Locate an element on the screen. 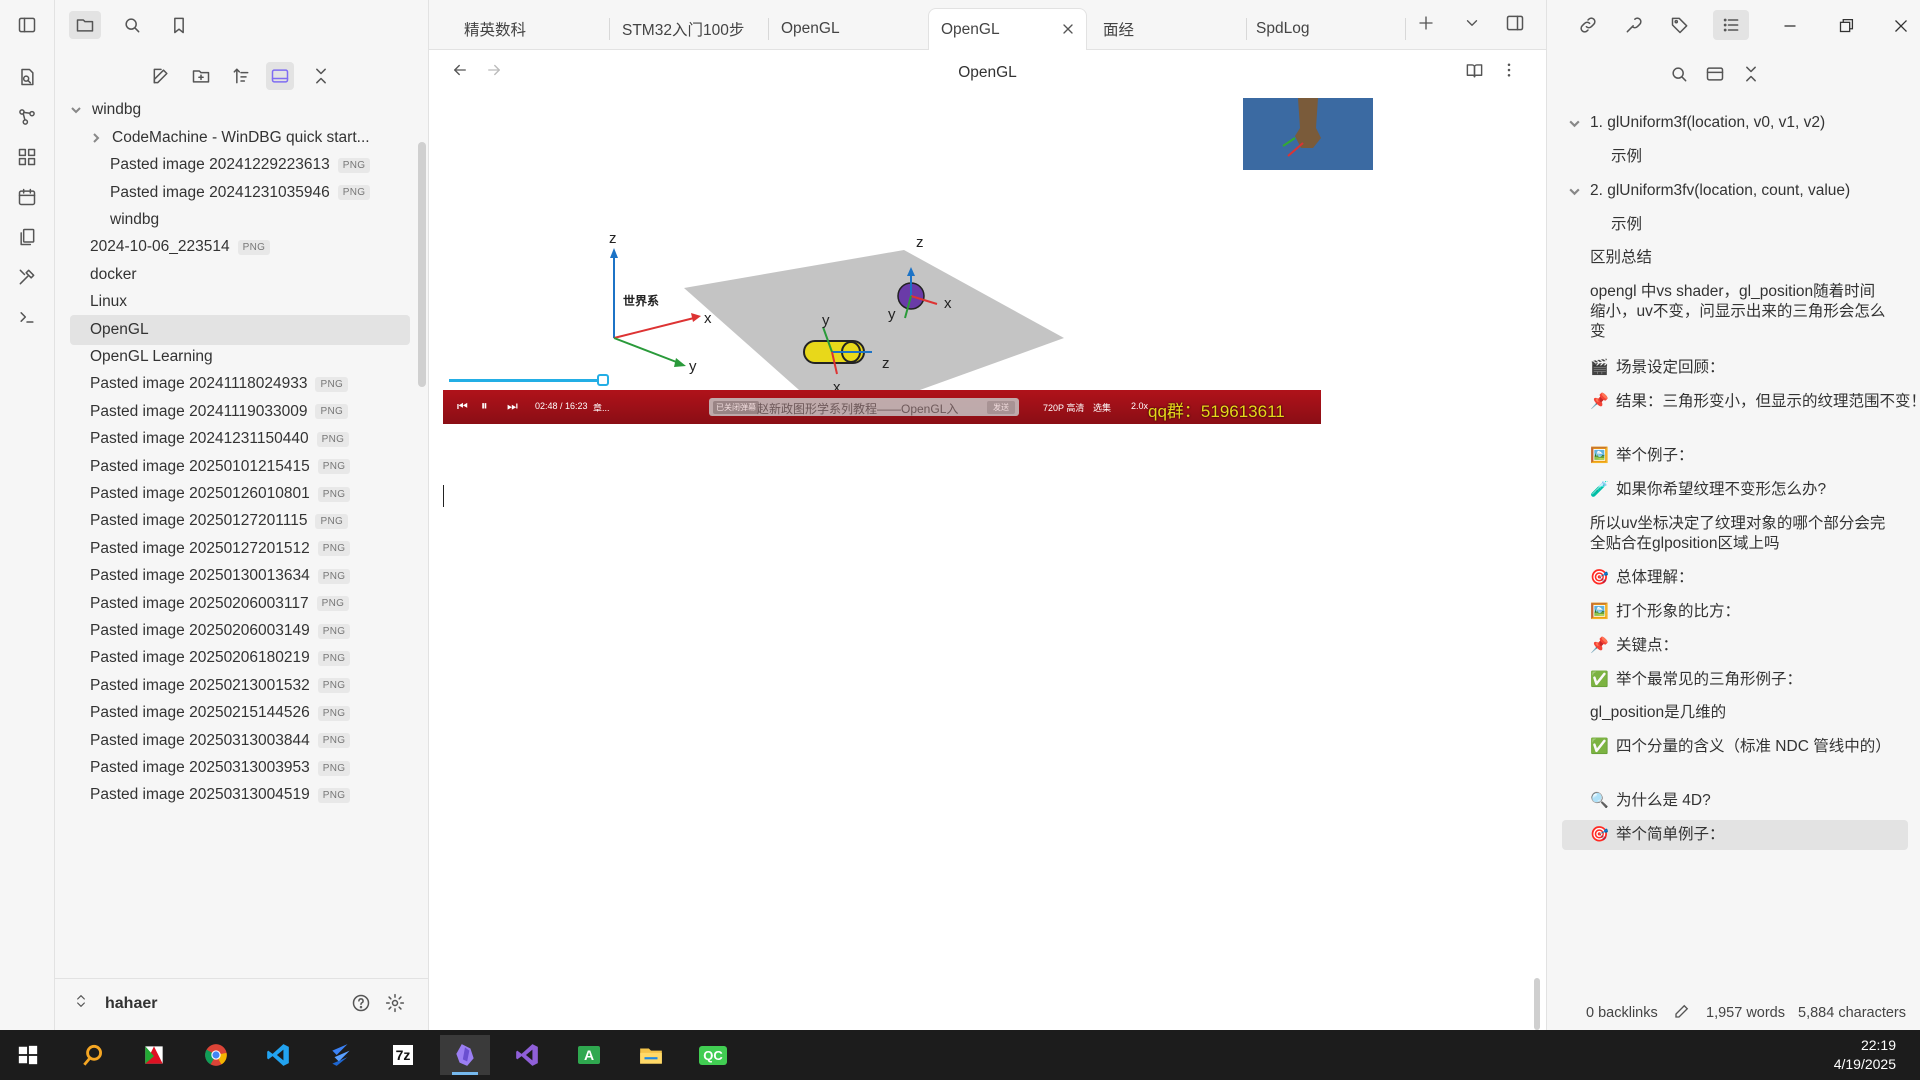  outline-heading: 📌 结果：三角形变小，但显示的纹理范围不变！ is located at coordinates (1755, 402).